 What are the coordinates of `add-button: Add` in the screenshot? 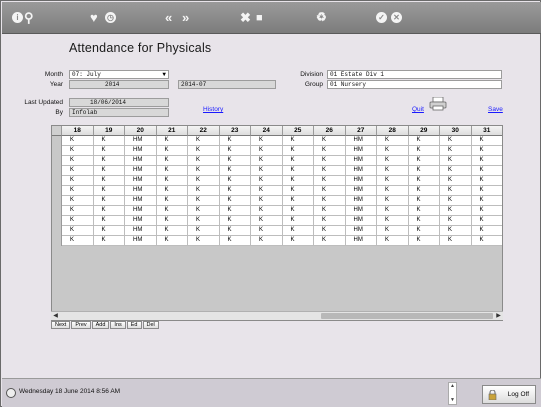 It's located at (100, 325).